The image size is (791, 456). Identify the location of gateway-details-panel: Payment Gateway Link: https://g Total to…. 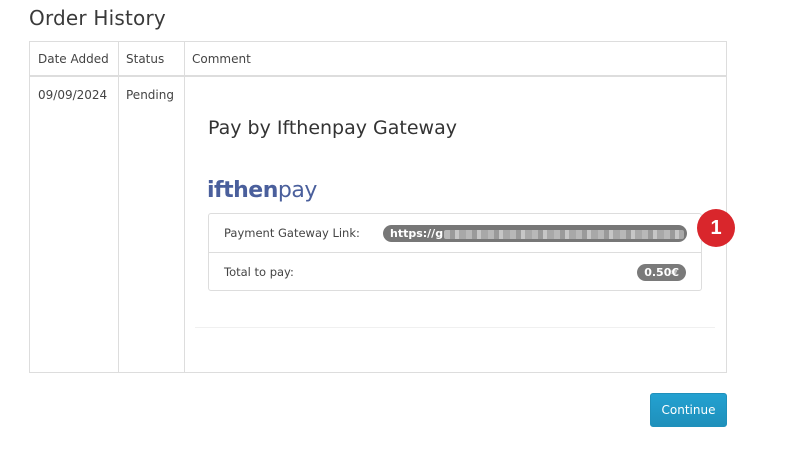
(455, 252).